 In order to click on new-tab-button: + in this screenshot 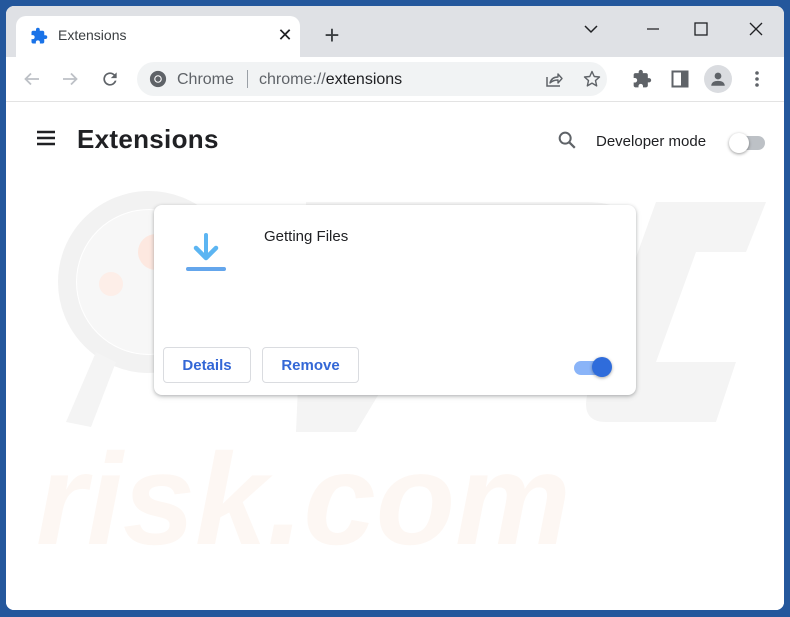, I will do `click(332, 36)`.